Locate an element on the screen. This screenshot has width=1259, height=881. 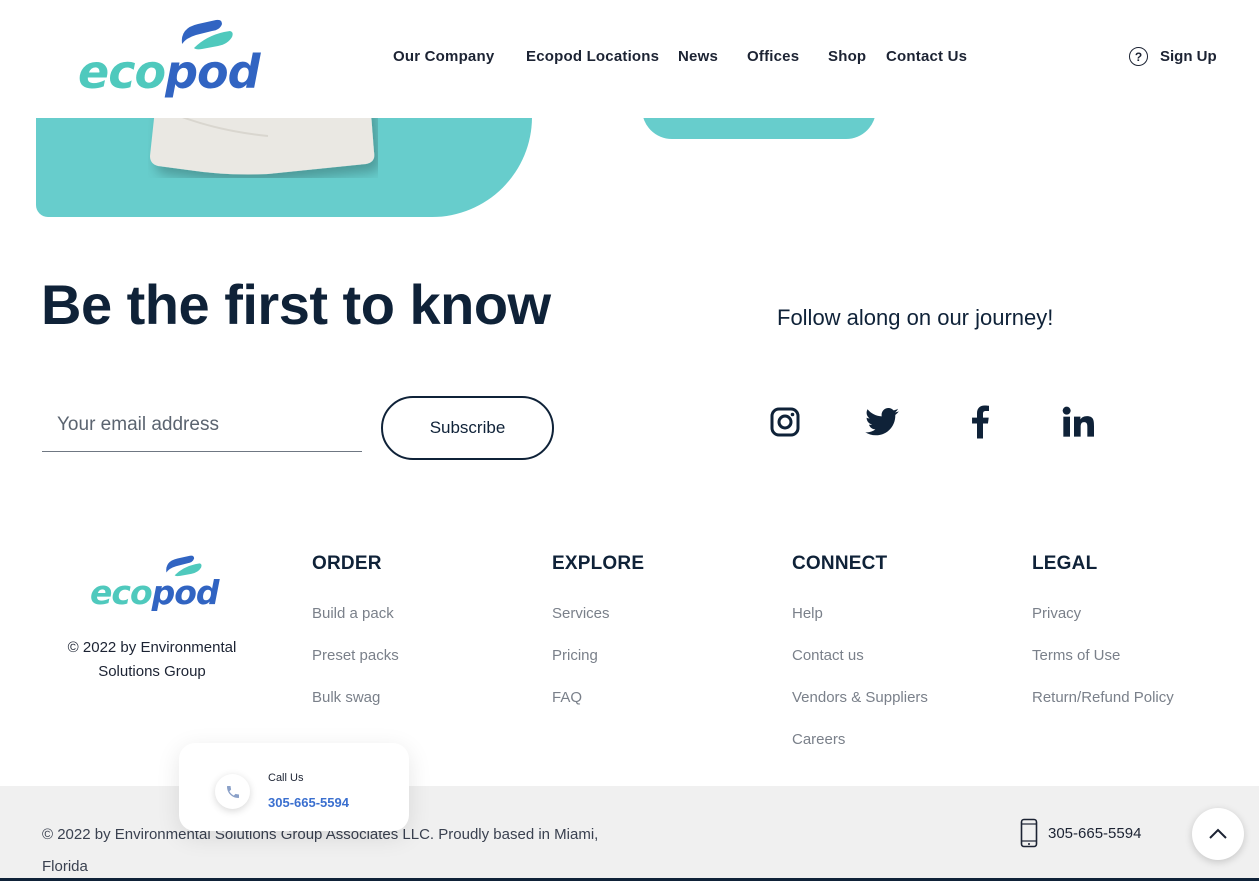
chevron-up-icon is located at coordinates (1218, 833).